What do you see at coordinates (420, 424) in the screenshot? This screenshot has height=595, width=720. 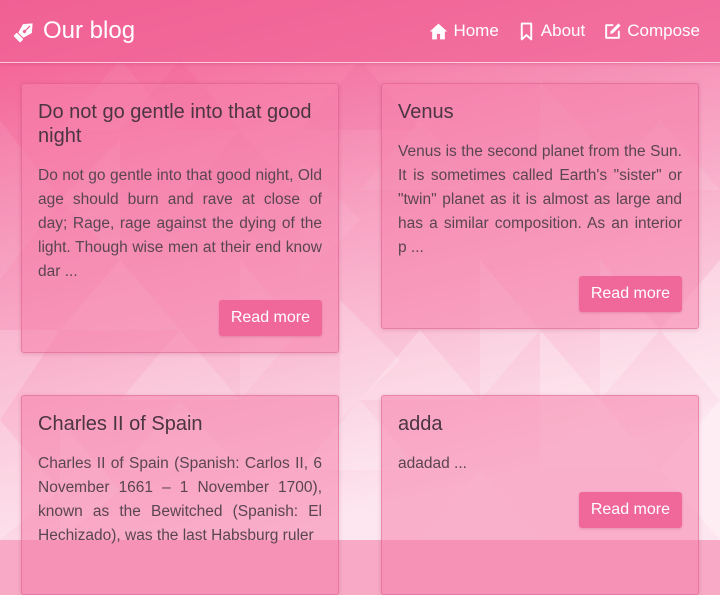 I see `post-title: adda` at bounding box center [420, 424].